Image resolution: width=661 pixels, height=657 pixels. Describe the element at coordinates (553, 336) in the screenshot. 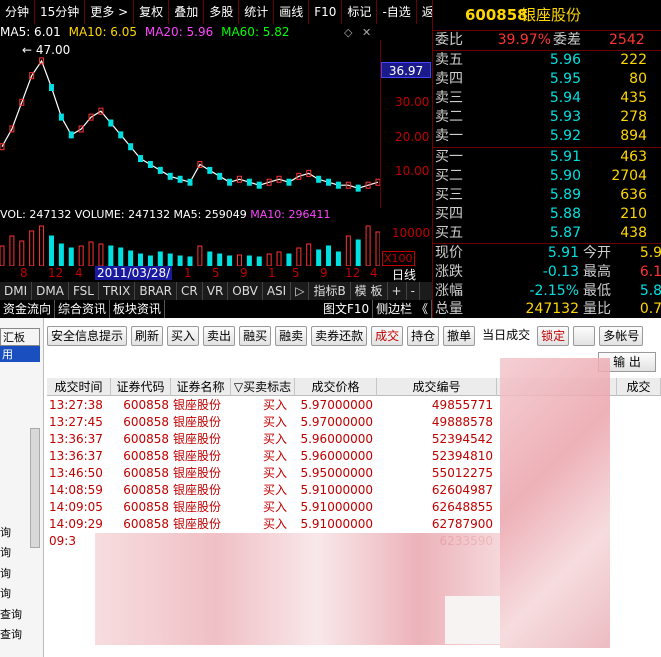

I see `lock-button: 锁定` at that location.